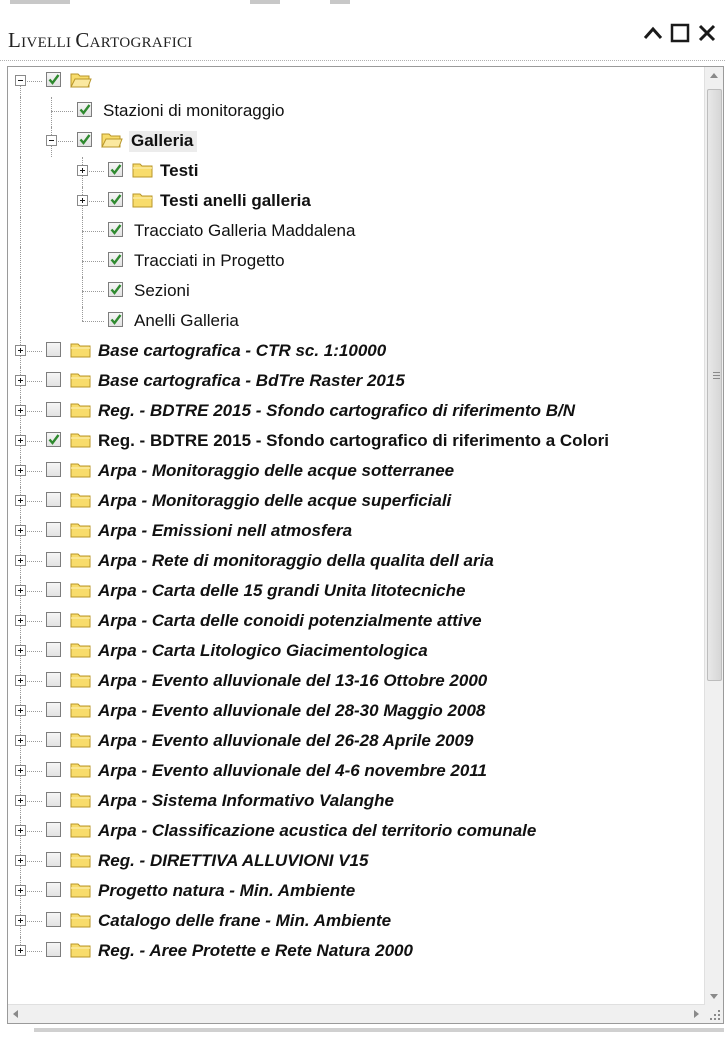 This screenshot has height=1037, width=725. What do you see at coordinates (356, 382) in the screenshot?
I see `layer-row: Base cartografica - BdTre Raster 2015` at bounding box center [356, 382].